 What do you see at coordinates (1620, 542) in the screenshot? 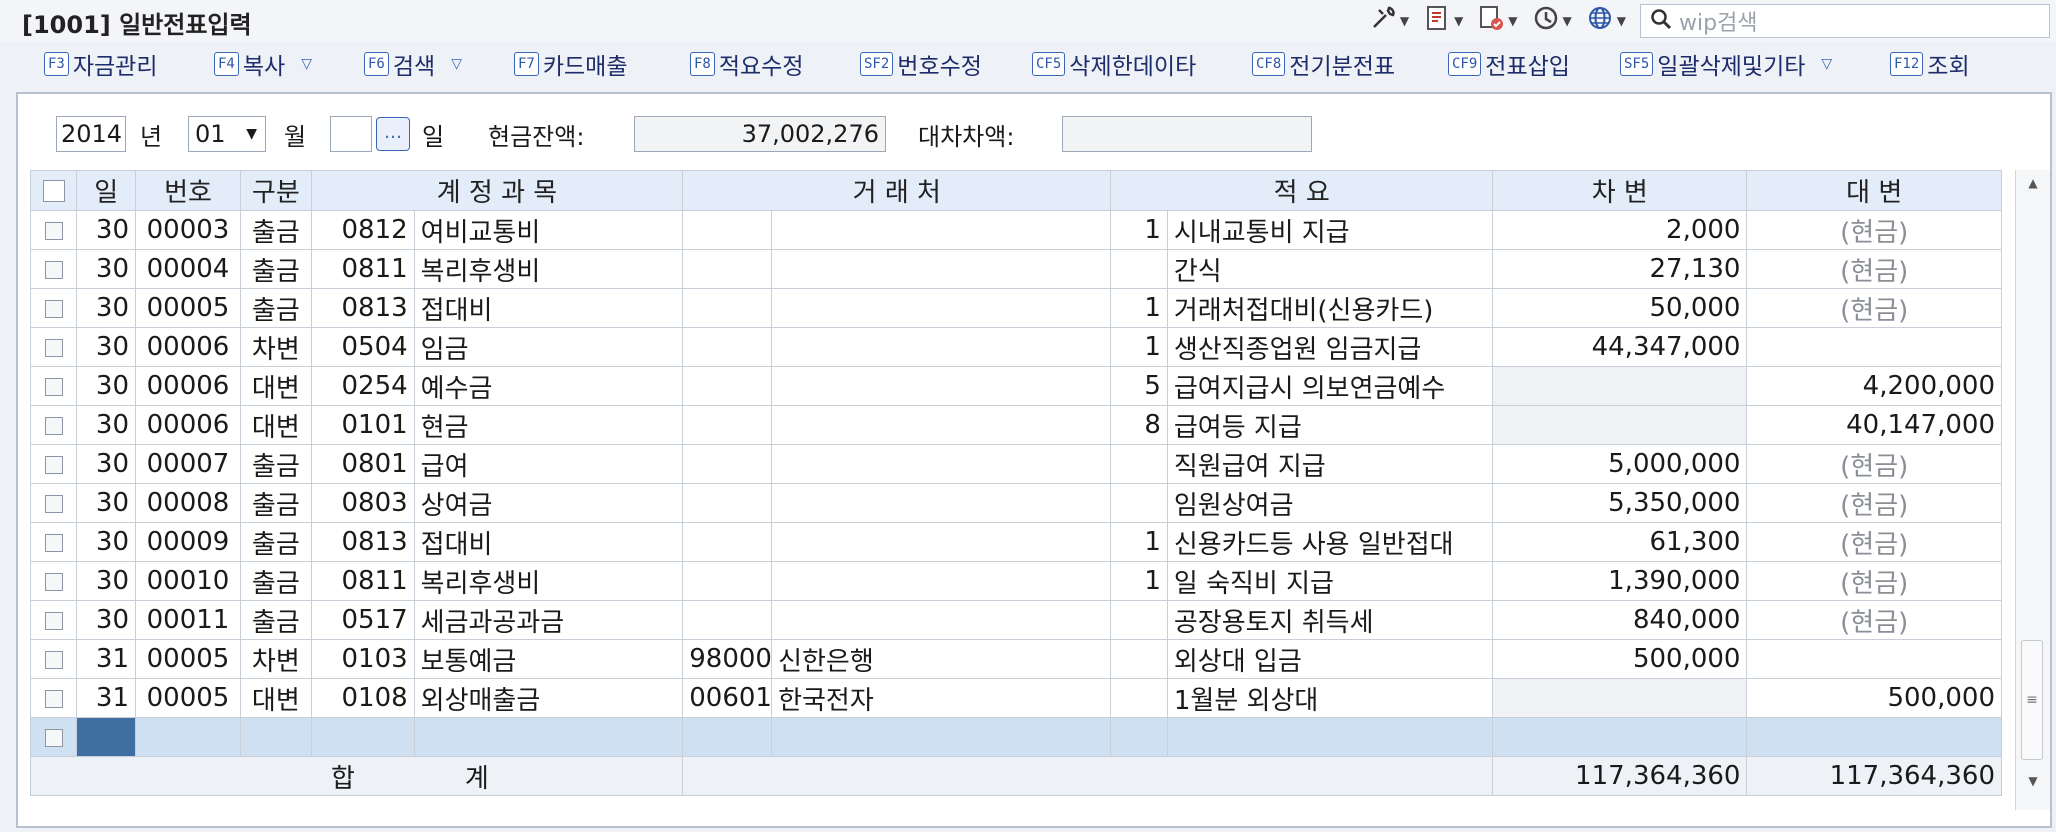
I see `cell-debit: 61,300` at bounding box center [1620, 542].